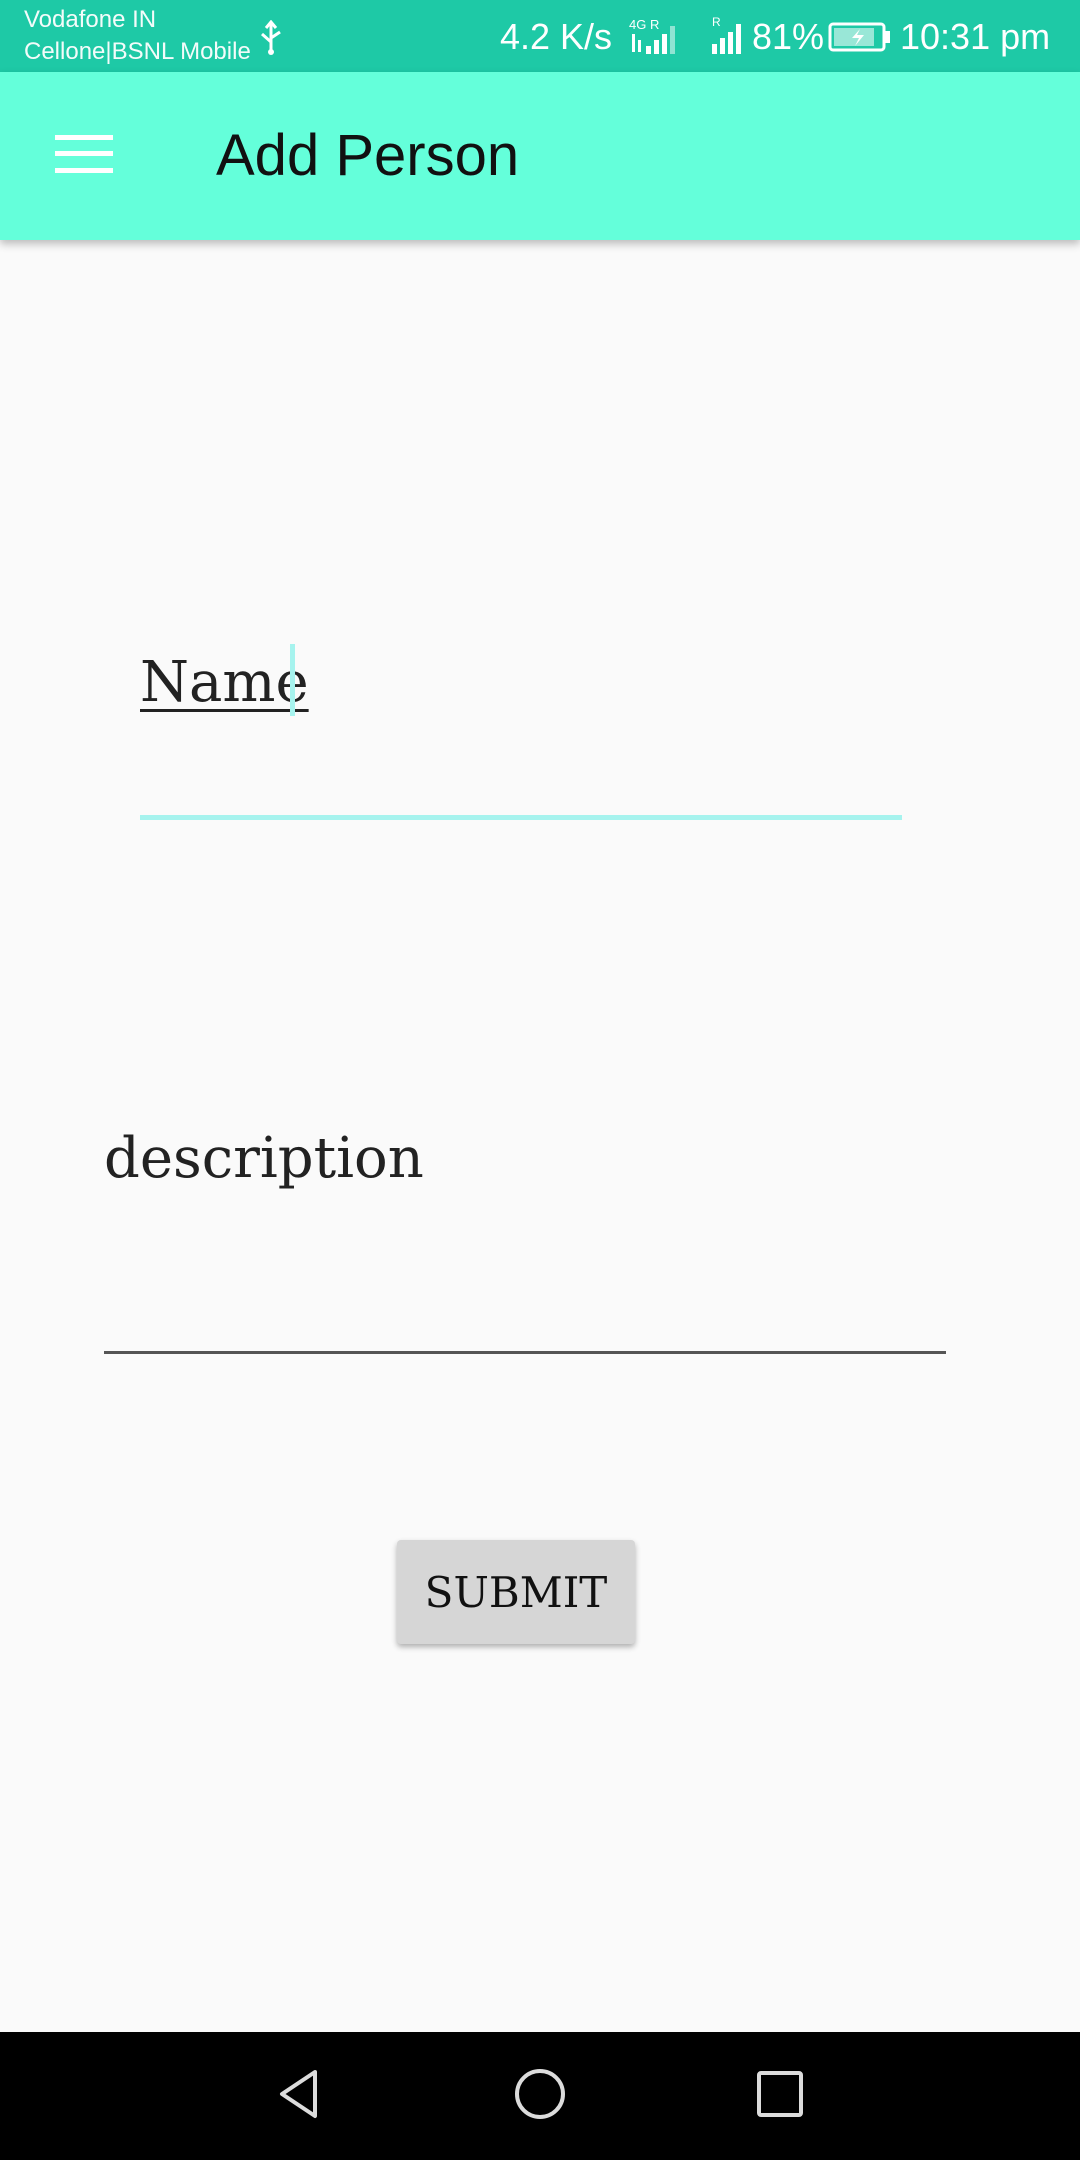 The image size is (1080, 2160). Describe the element at coordinates (637, 24) in the screenshot. I see `svg-text: 4G` at that location.